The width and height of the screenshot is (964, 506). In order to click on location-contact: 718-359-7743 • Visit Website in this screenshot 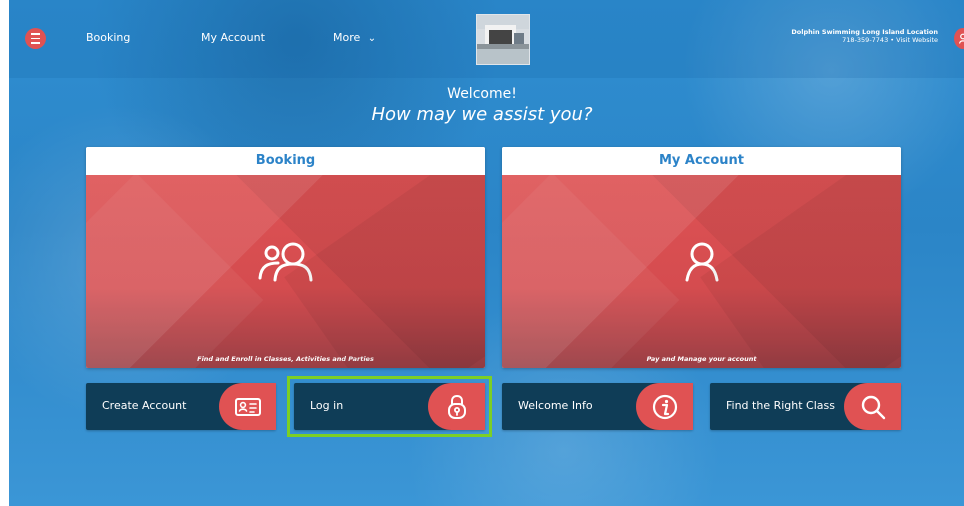, I will do `click(864, 40)`.